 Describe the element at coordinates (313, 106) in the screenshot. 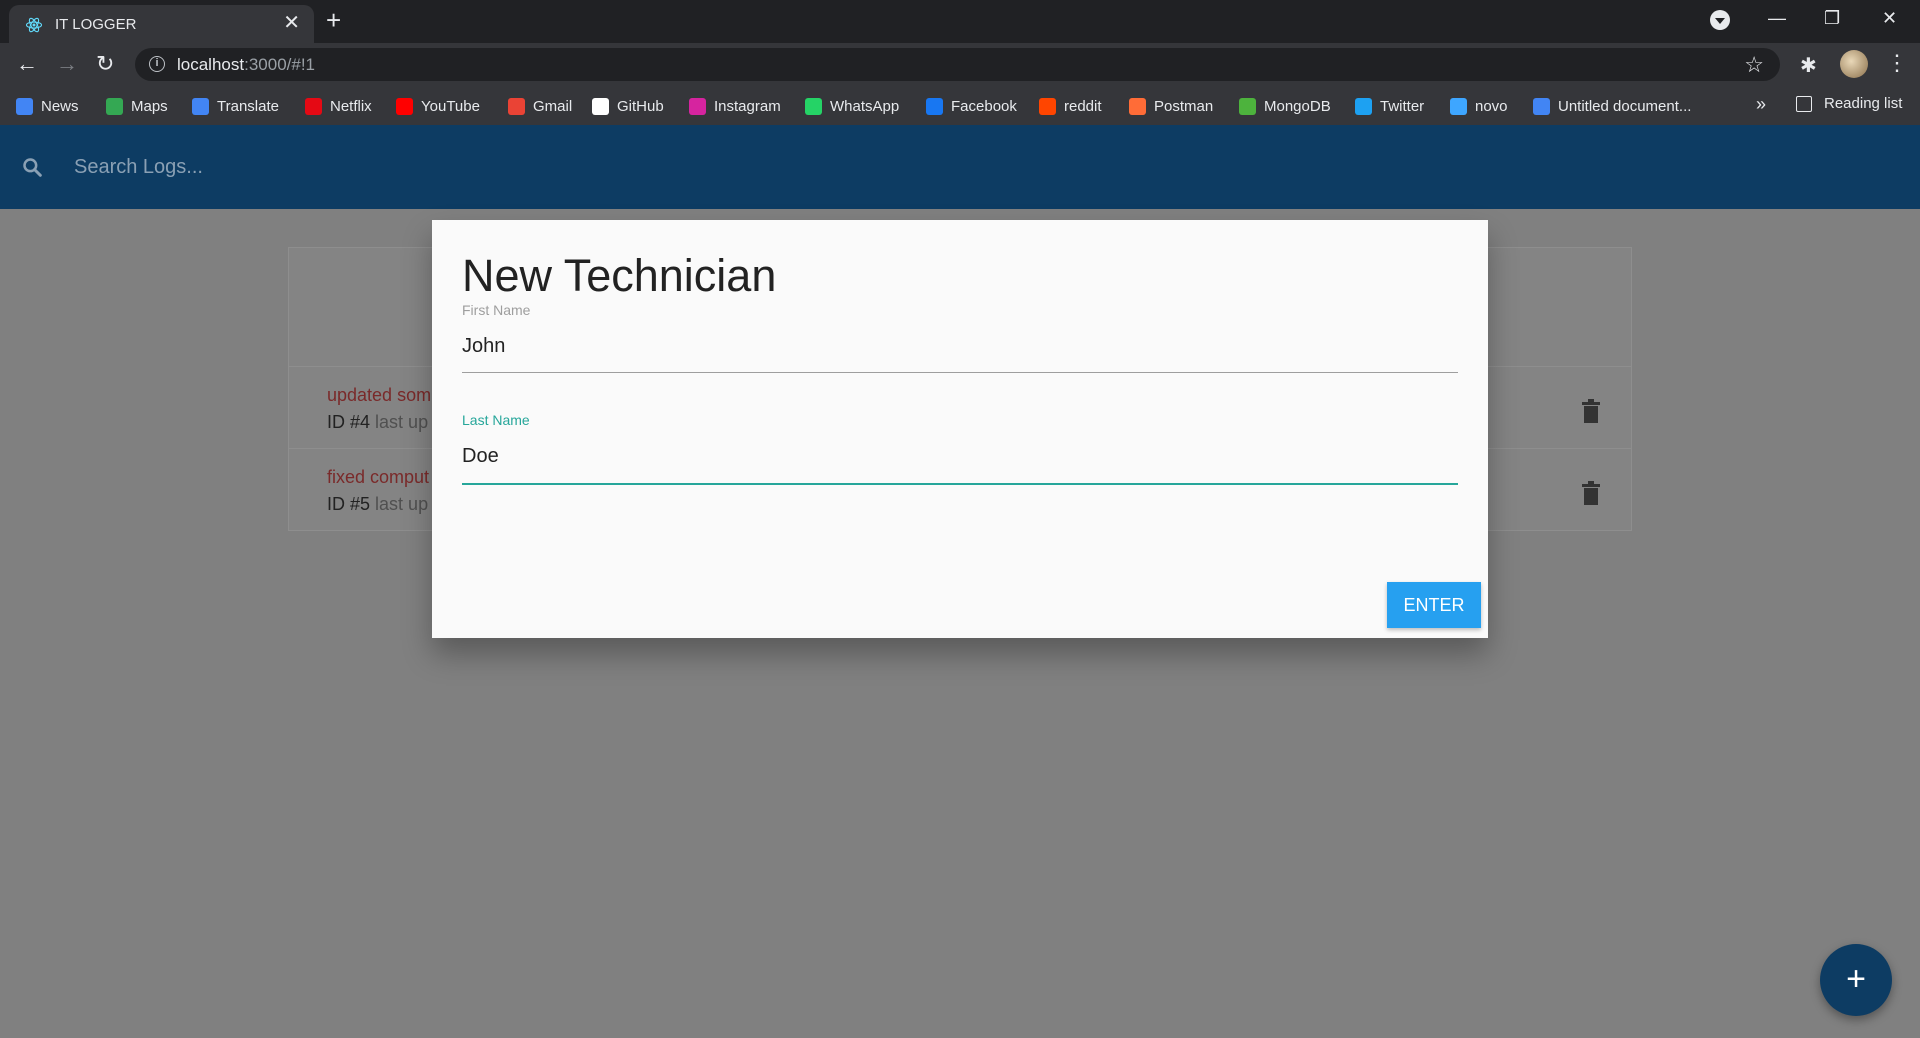

I see `netflix-icon` at that location.